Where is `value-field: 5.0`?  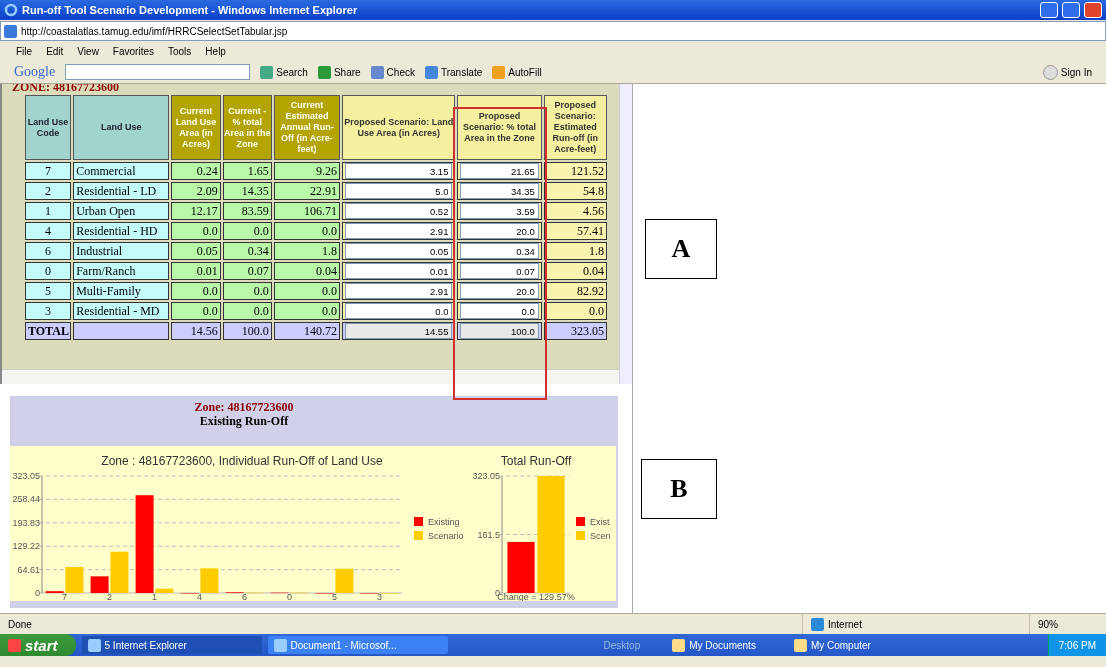 value-field: 5.0 is located at coordinates (399, 191).